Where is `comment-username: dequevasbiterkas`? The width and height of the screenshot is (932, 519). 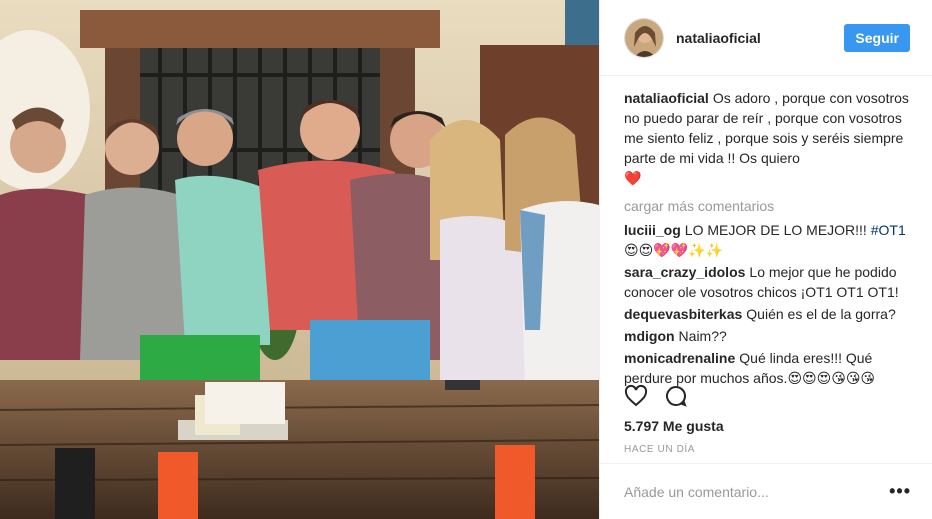 comment-username: dequevasbiterkas is located at coordinates (683, 314).